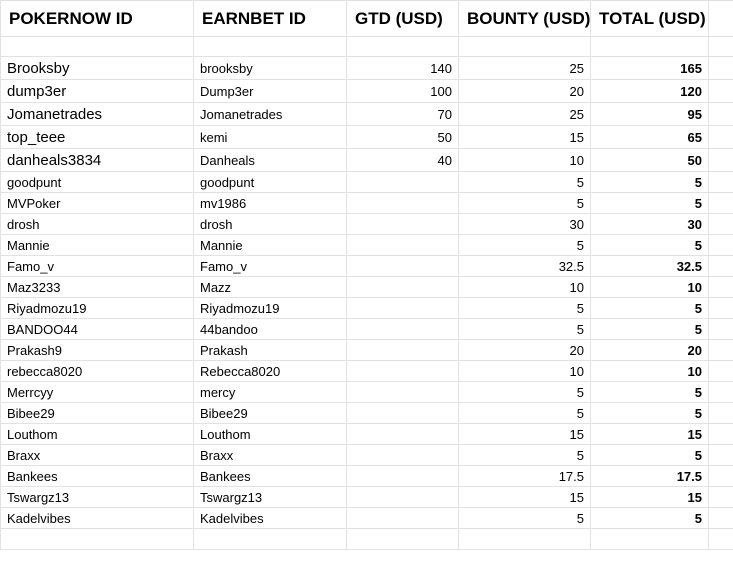 The width and height of the screenshot is (733, 563). What do you see at coordinates (97, 455) in the screenshot?
I see `cell-pokernow-id: Braxx` at bounding box center [97, 455].